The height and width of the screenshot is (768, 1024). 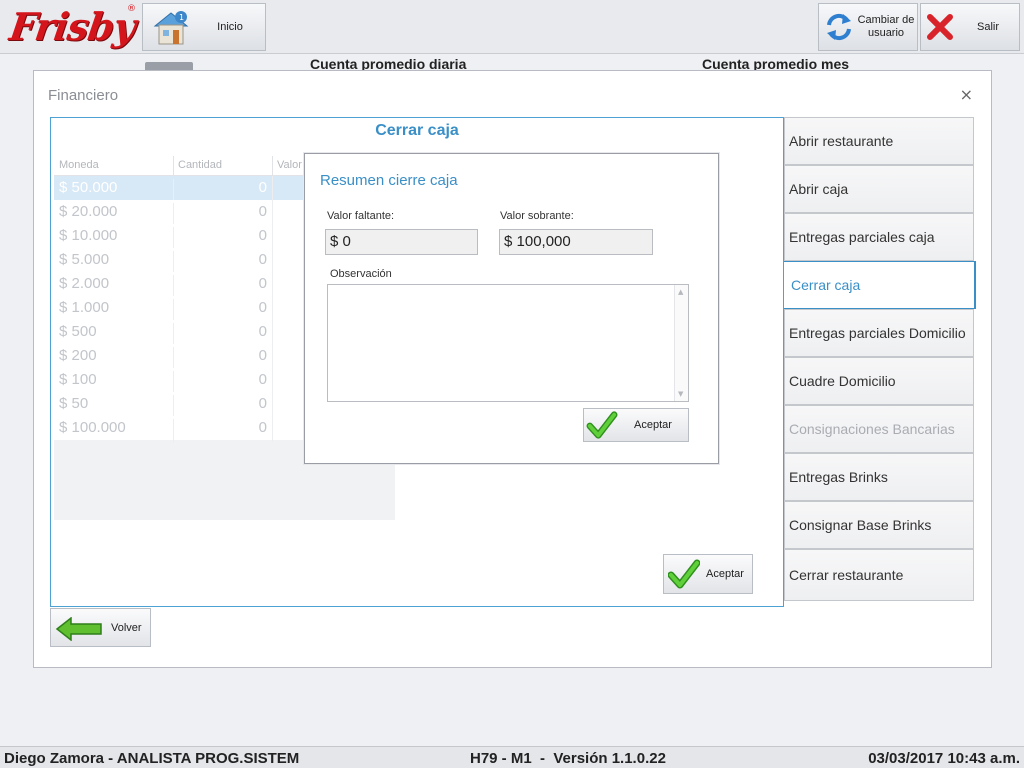 What do you see at coordinates (839, 27) in the screenshot?
I see `swap-arrows-icon` at bounding box center [839, 27].